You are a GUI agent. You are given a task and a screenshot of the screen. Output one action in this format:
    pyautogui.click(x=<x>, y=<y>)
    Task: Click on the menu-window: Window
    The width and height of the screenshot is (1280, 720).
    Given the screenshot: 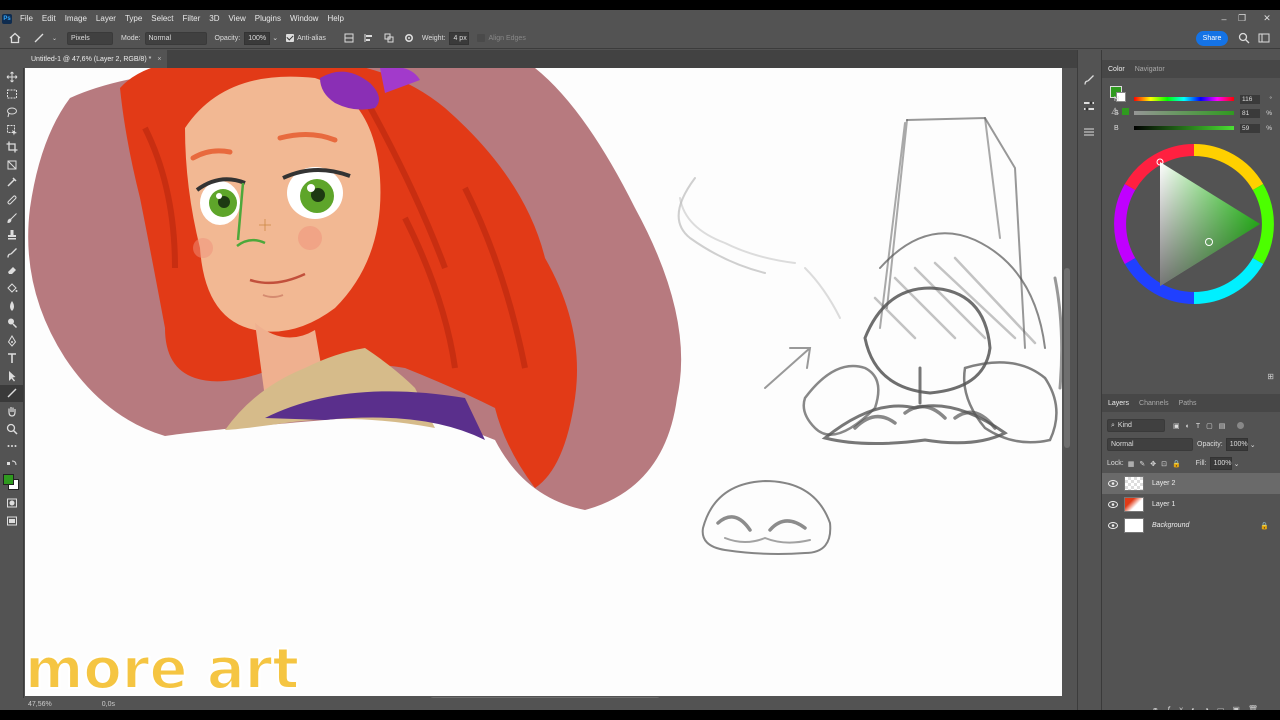 What is the action you would take?
    pyautogui.click(x=304, y=18)
    